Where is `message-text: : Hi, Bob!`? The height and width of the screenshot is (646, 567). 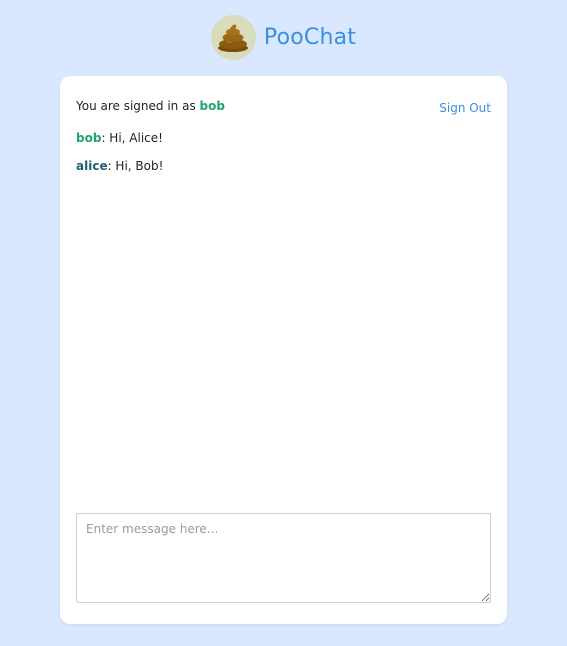 message-text: : Hi, Bob! is located at coordinates (135, 166).